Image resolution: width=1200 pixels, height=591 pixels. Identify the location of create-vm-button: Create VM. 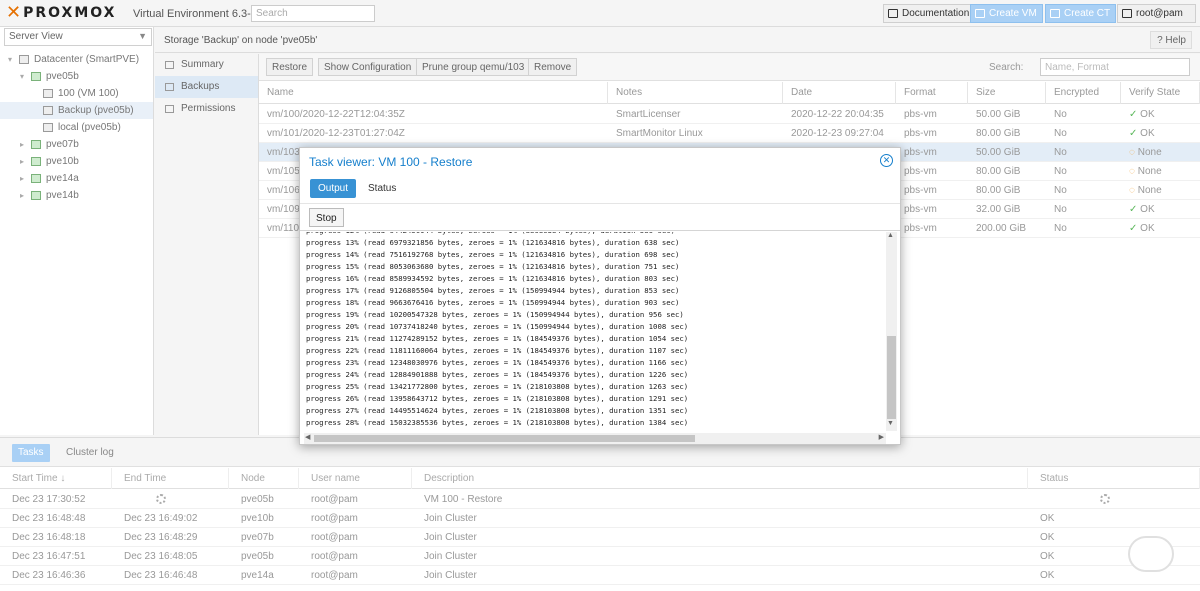
(1006, 13).